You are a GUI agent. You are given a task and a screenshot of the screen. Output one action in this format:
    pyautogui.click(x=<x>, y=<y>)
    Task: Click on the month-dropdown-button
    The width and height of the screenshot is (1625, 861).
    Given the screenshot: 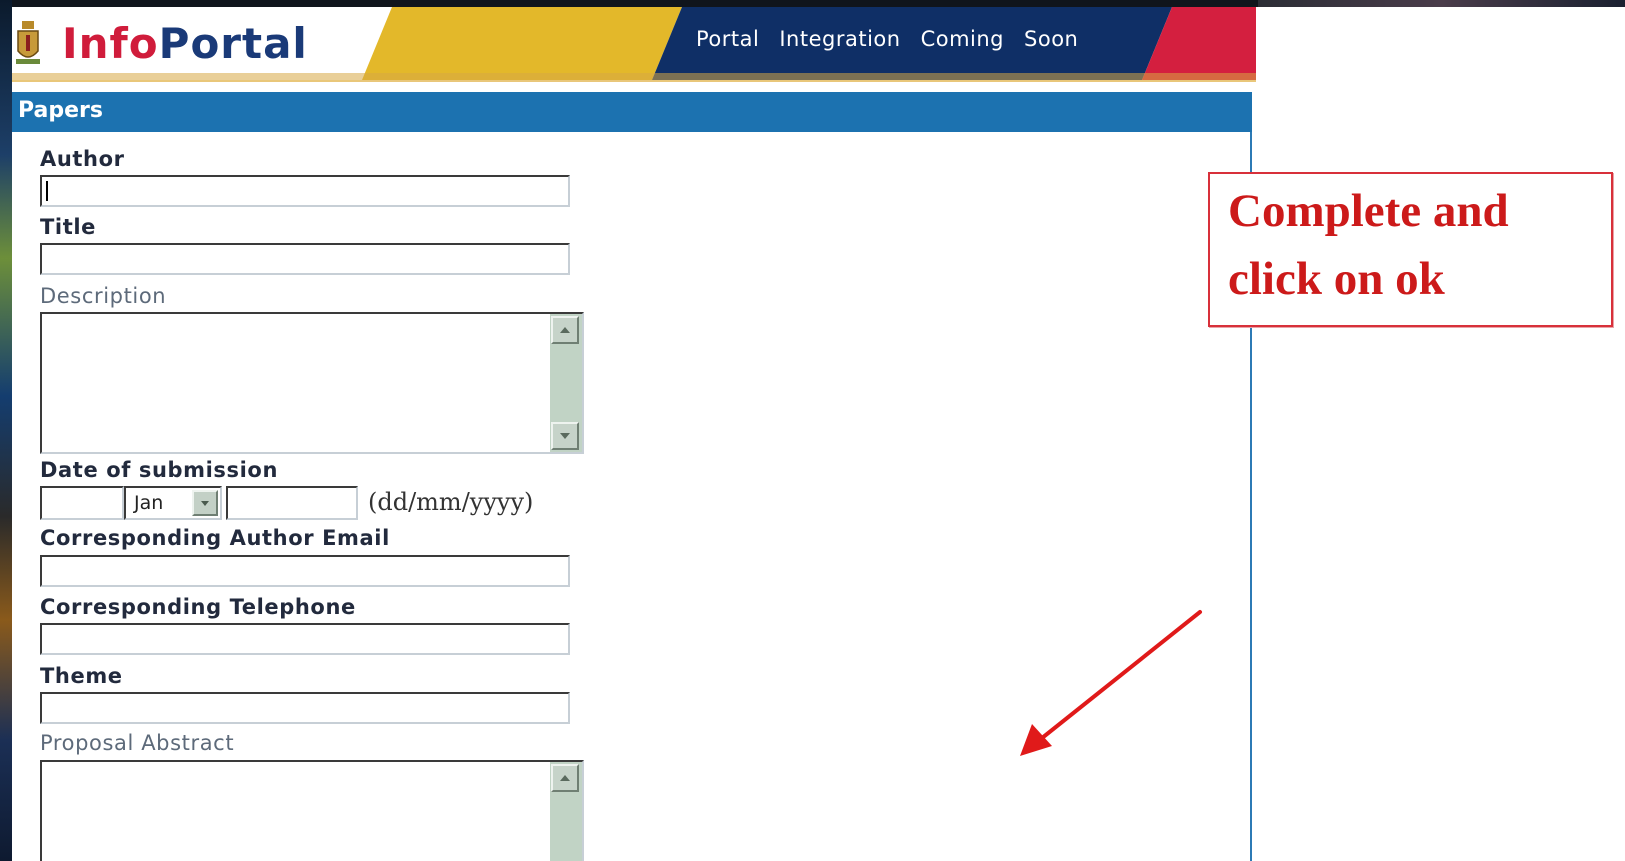 What is the action you would take?
    pyautogui.click(x=205, y=503)
    